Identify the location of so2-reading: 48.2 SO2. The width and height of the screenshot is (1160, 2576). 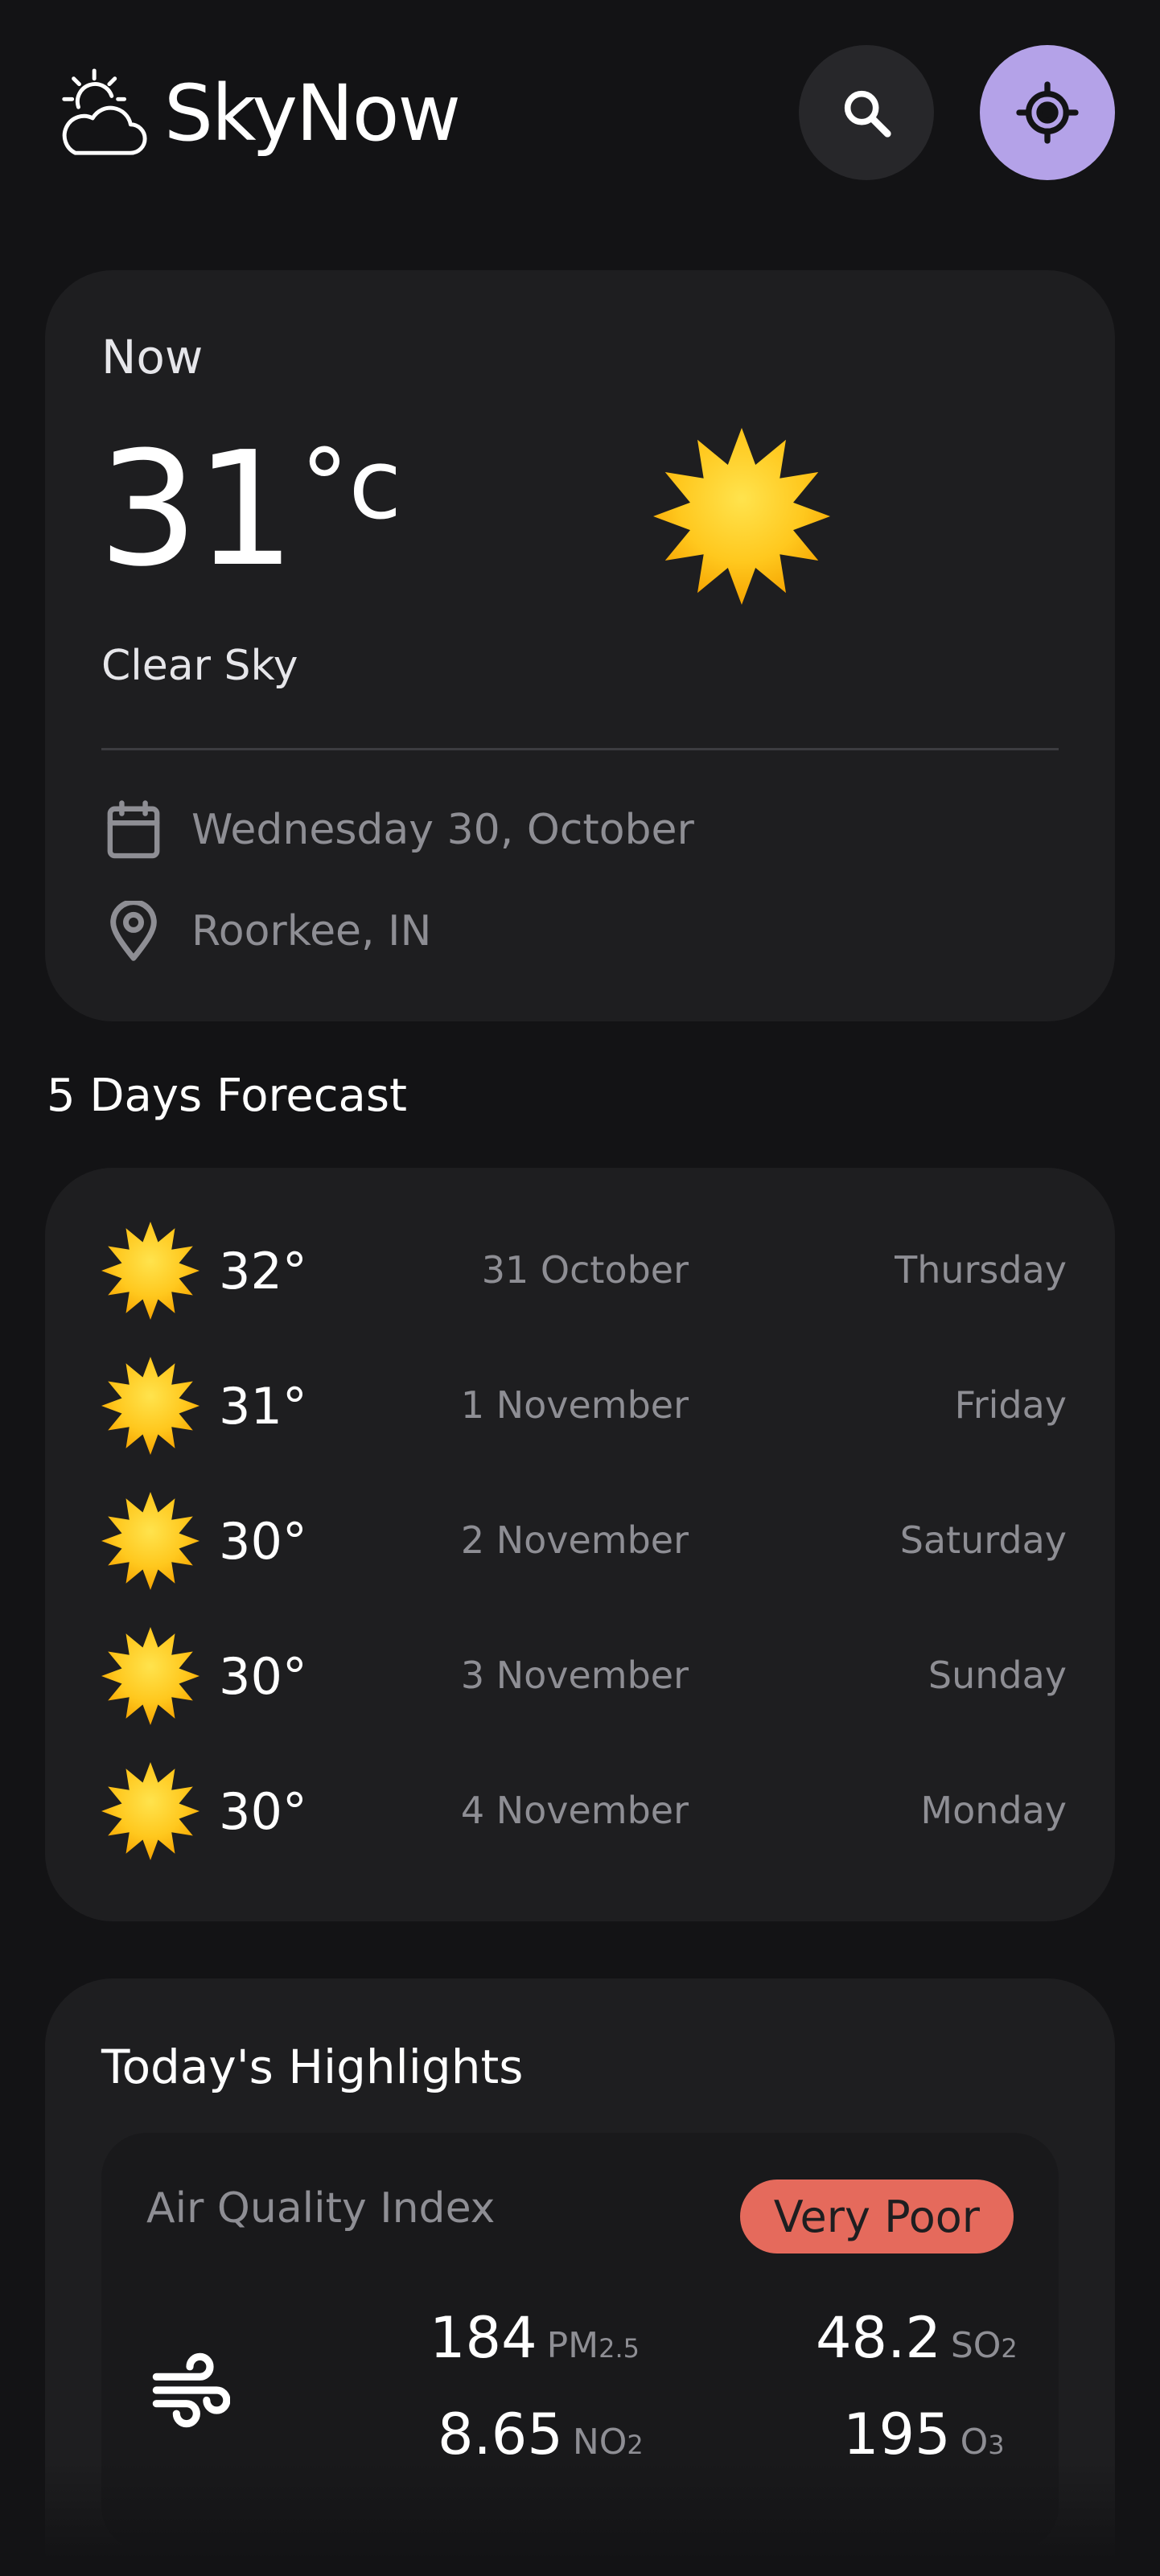
(917, 2338).